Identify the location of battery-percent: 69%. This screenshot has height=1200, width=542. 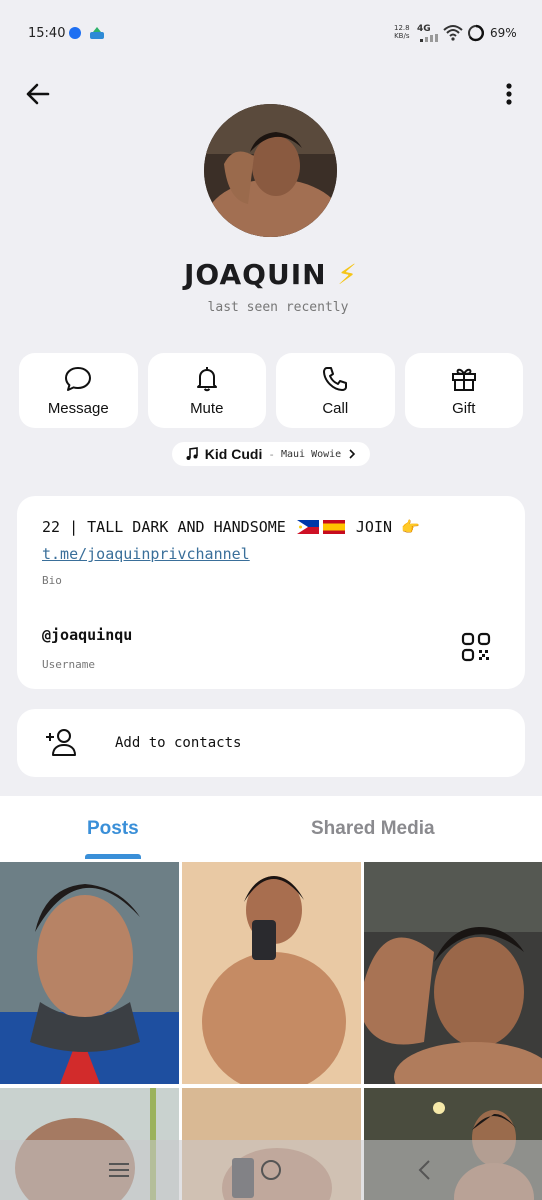
(503, 33).